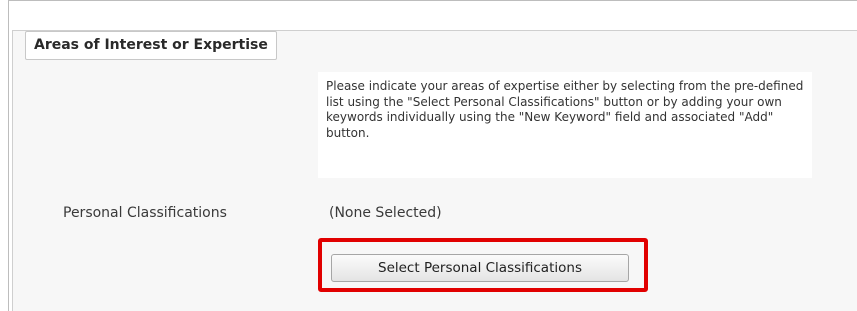 The image size is (857, 311). Describe the element at coordinates (151, 45) in the screenshot. I see `section-title: Areas of Interest or Expertise` at that location.